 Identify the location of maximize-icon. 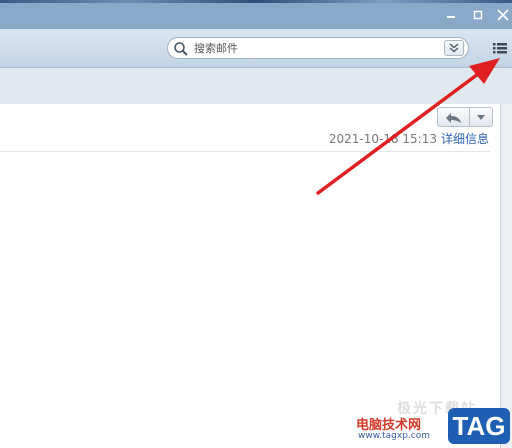
(478, 15).